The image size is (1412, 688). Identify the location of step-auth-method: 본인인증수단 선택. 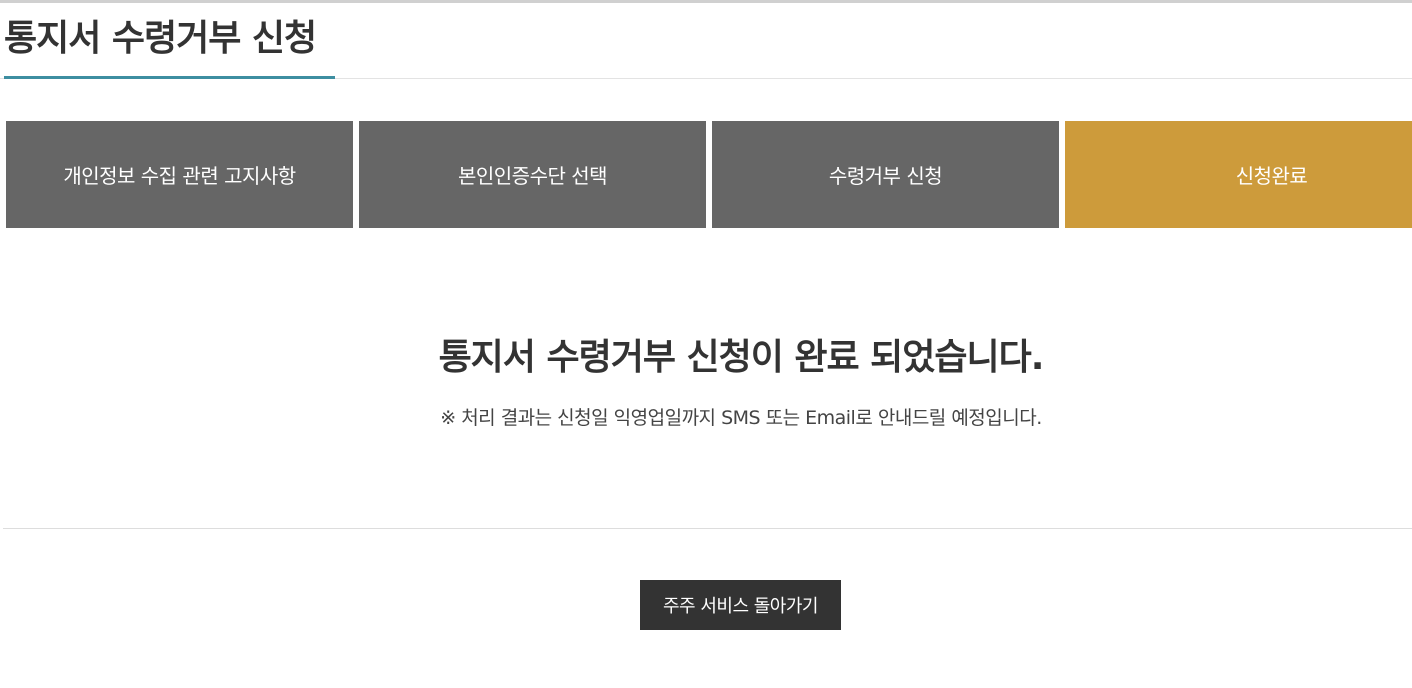
(532, 174).